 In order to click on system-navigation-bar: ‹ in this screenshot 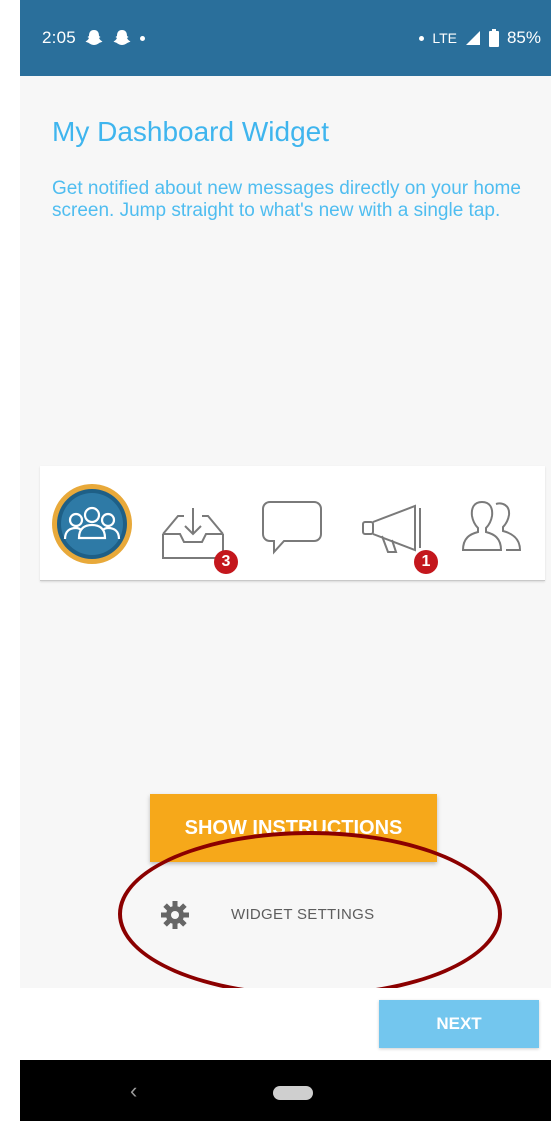, I will do `click(285, 1090)`.